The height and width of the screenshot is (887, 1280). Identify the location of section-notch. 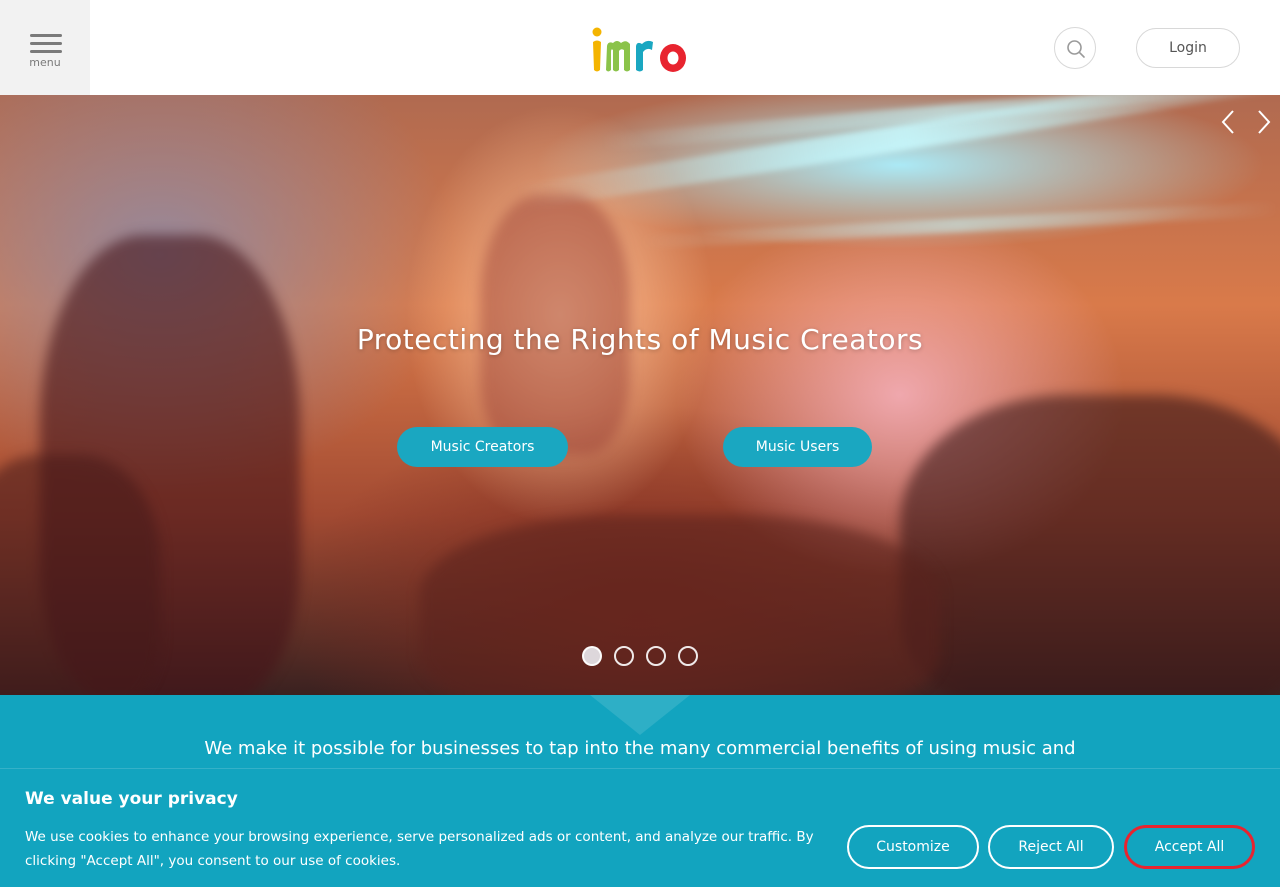
(640, 715).